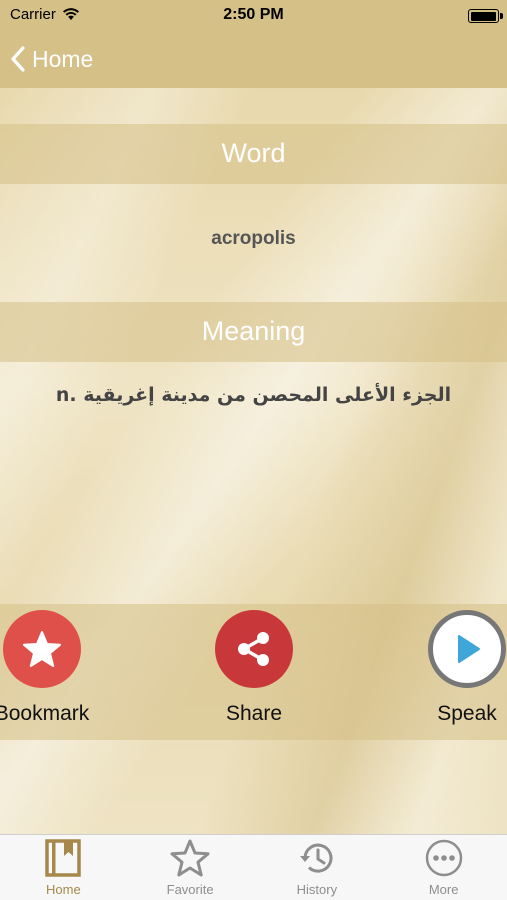 This screenshot has height=900, width=507. I want to click on bookmark-label: Bookmark, so click(45, 713).